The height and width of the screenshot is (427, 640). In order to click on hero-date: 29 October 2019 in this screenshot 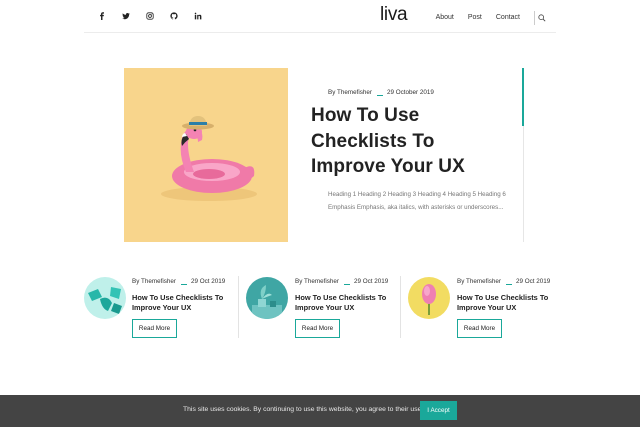, I will do `click(410, 92)`.